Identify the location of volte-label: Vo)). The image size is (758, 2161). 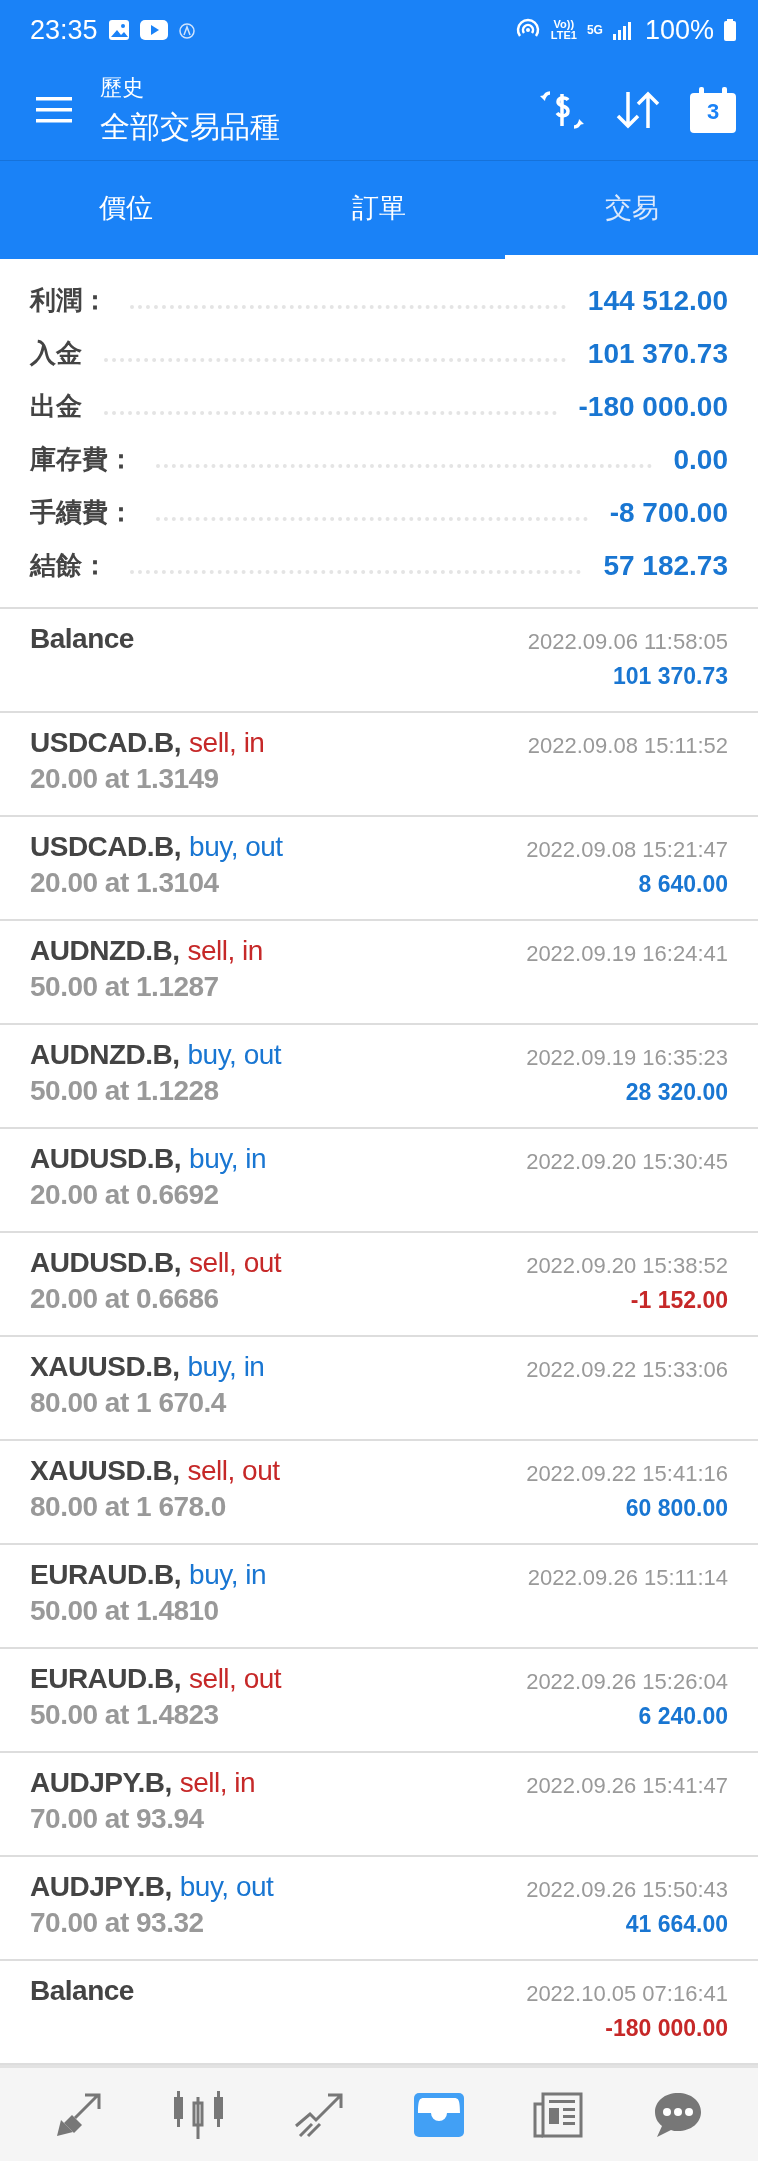
(564, 24).